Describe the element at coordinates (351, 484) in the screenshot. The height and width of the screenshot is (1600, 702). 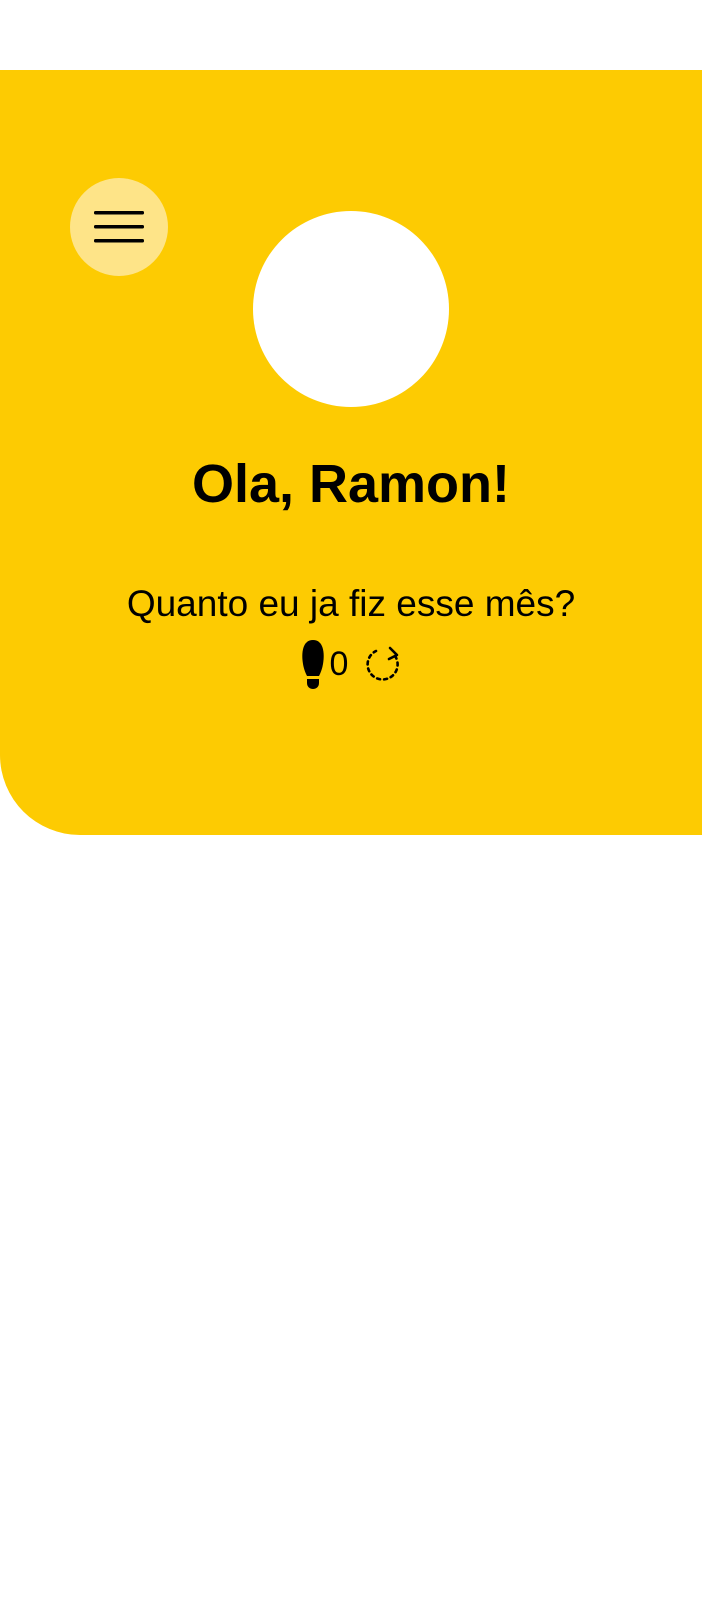
I see `greeting-title: Ola, Ramon!` at that location.